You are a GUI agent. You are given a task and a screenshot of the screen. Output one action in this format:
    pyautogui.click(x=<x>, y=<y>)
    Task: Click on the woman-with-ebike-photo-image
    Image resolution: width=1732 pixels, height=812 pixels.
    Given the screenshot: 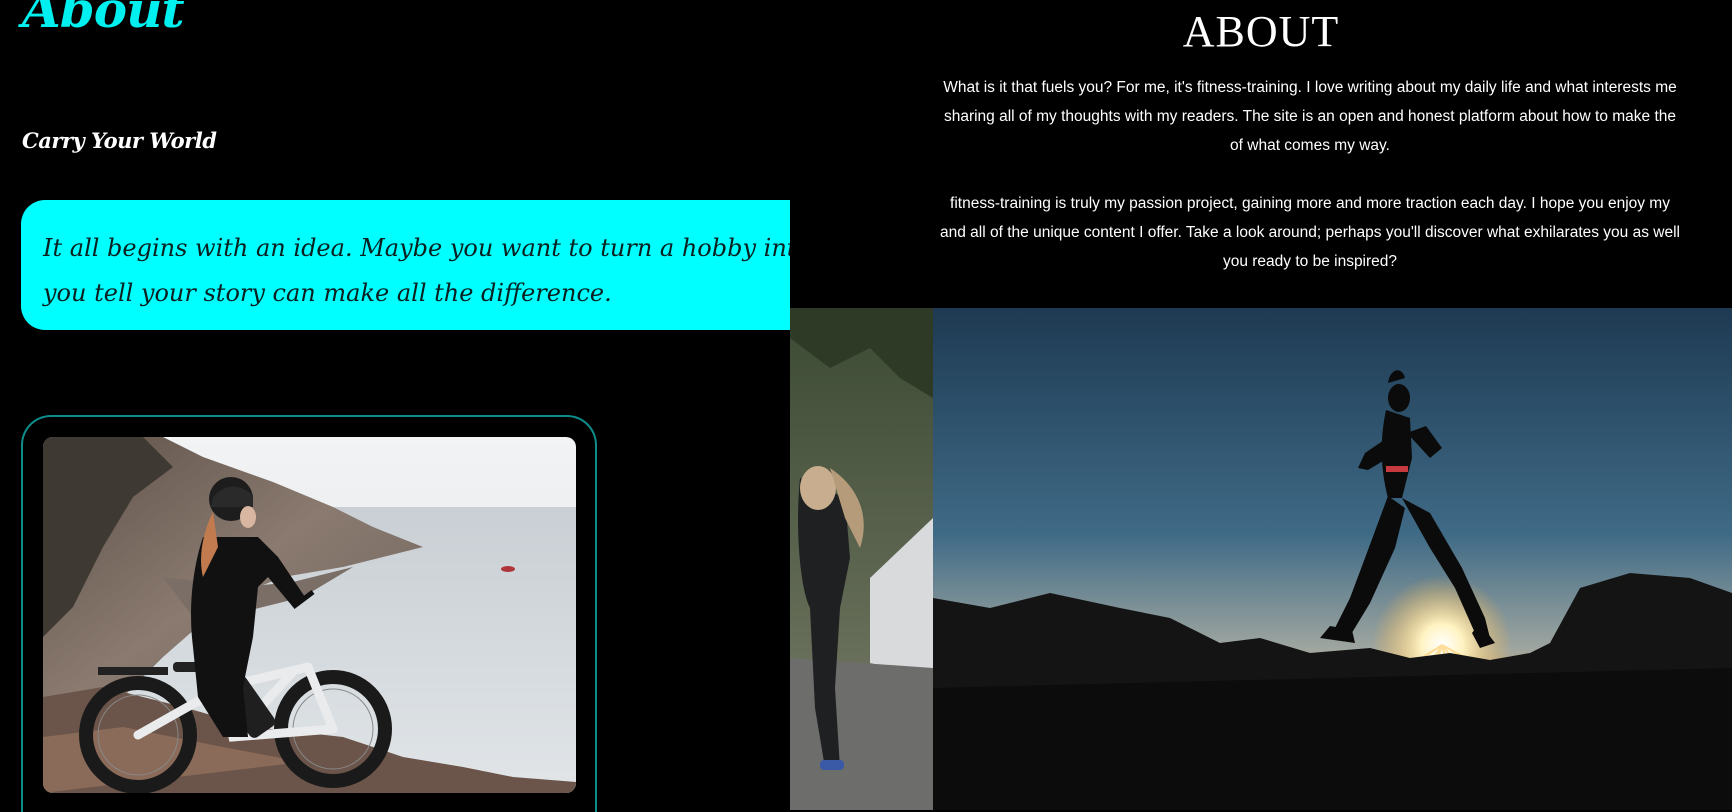 What is the action you would take?
    pyautogui.click(x=309, y=615)
    